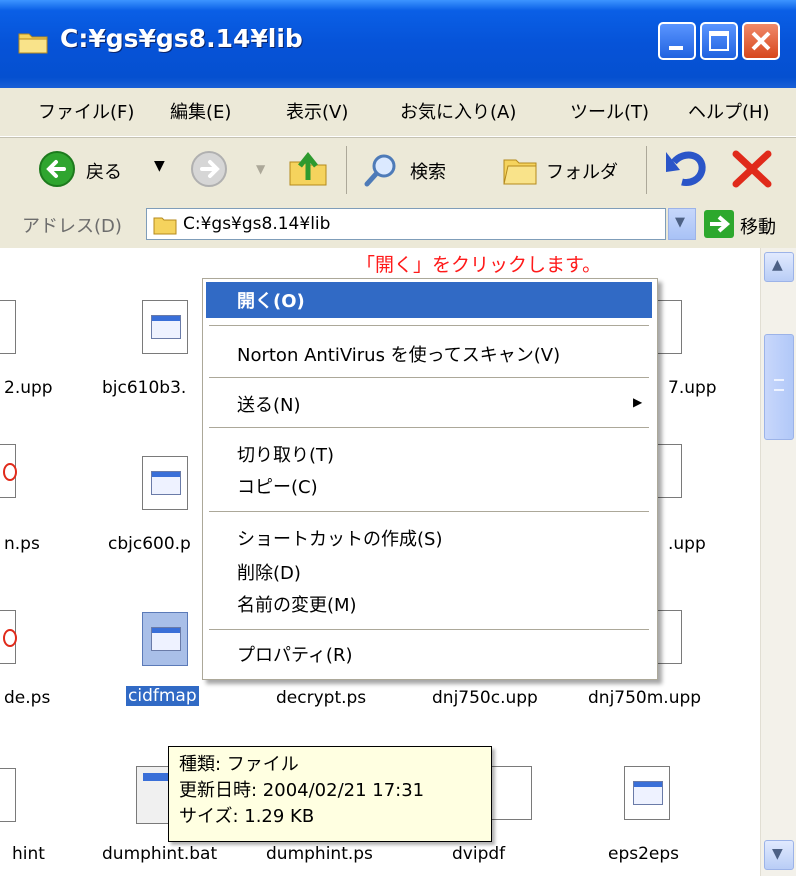 The image size is (796, 876). I want to click on tooltip-size: サイズ: 1.29 KB, so click(247, 816).